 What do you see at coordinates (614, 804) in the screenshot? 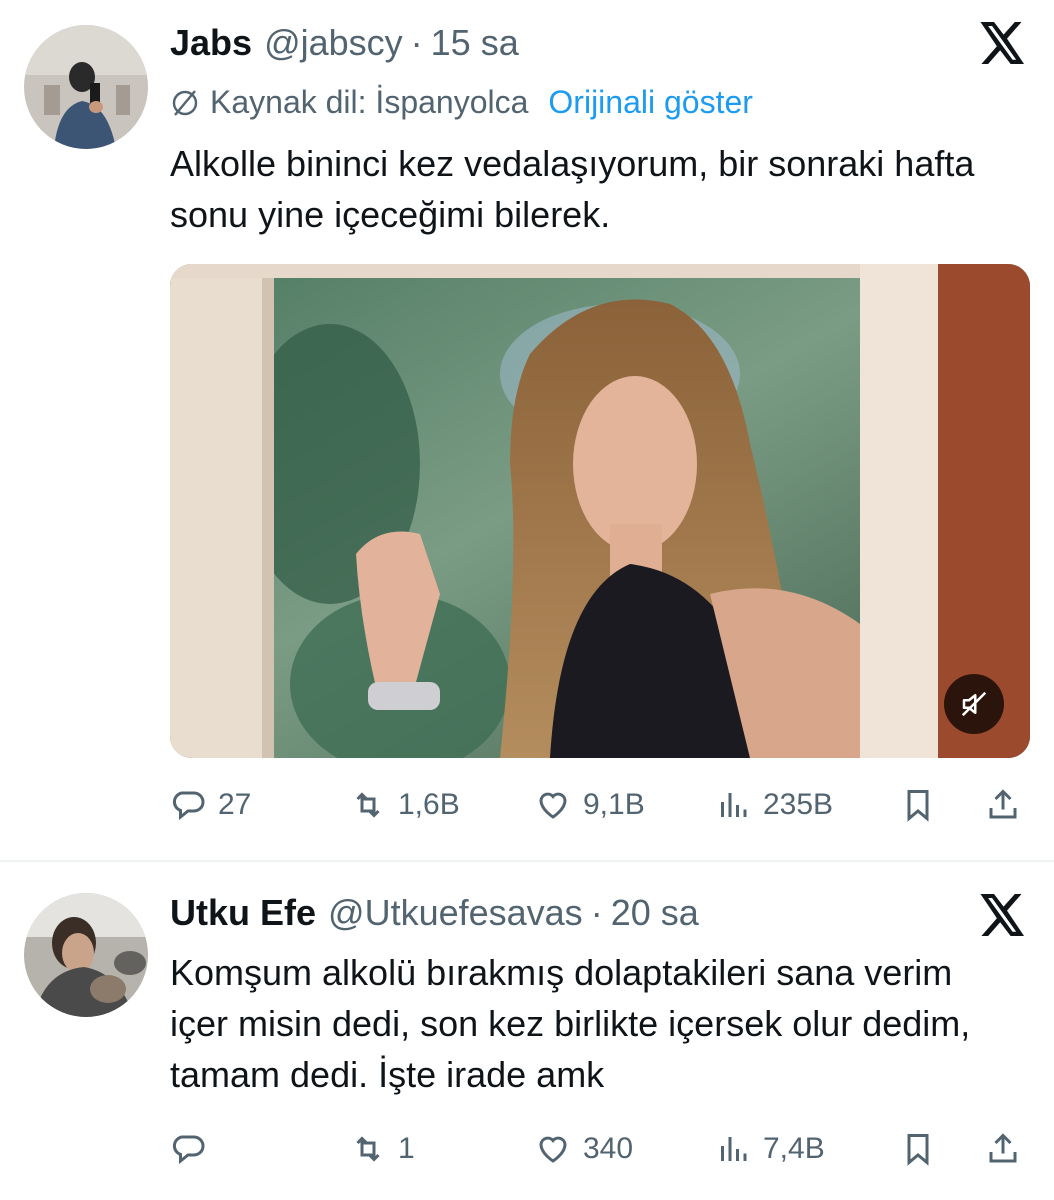
I see `like-count: 9,1B` at bounding box center [614, 804].